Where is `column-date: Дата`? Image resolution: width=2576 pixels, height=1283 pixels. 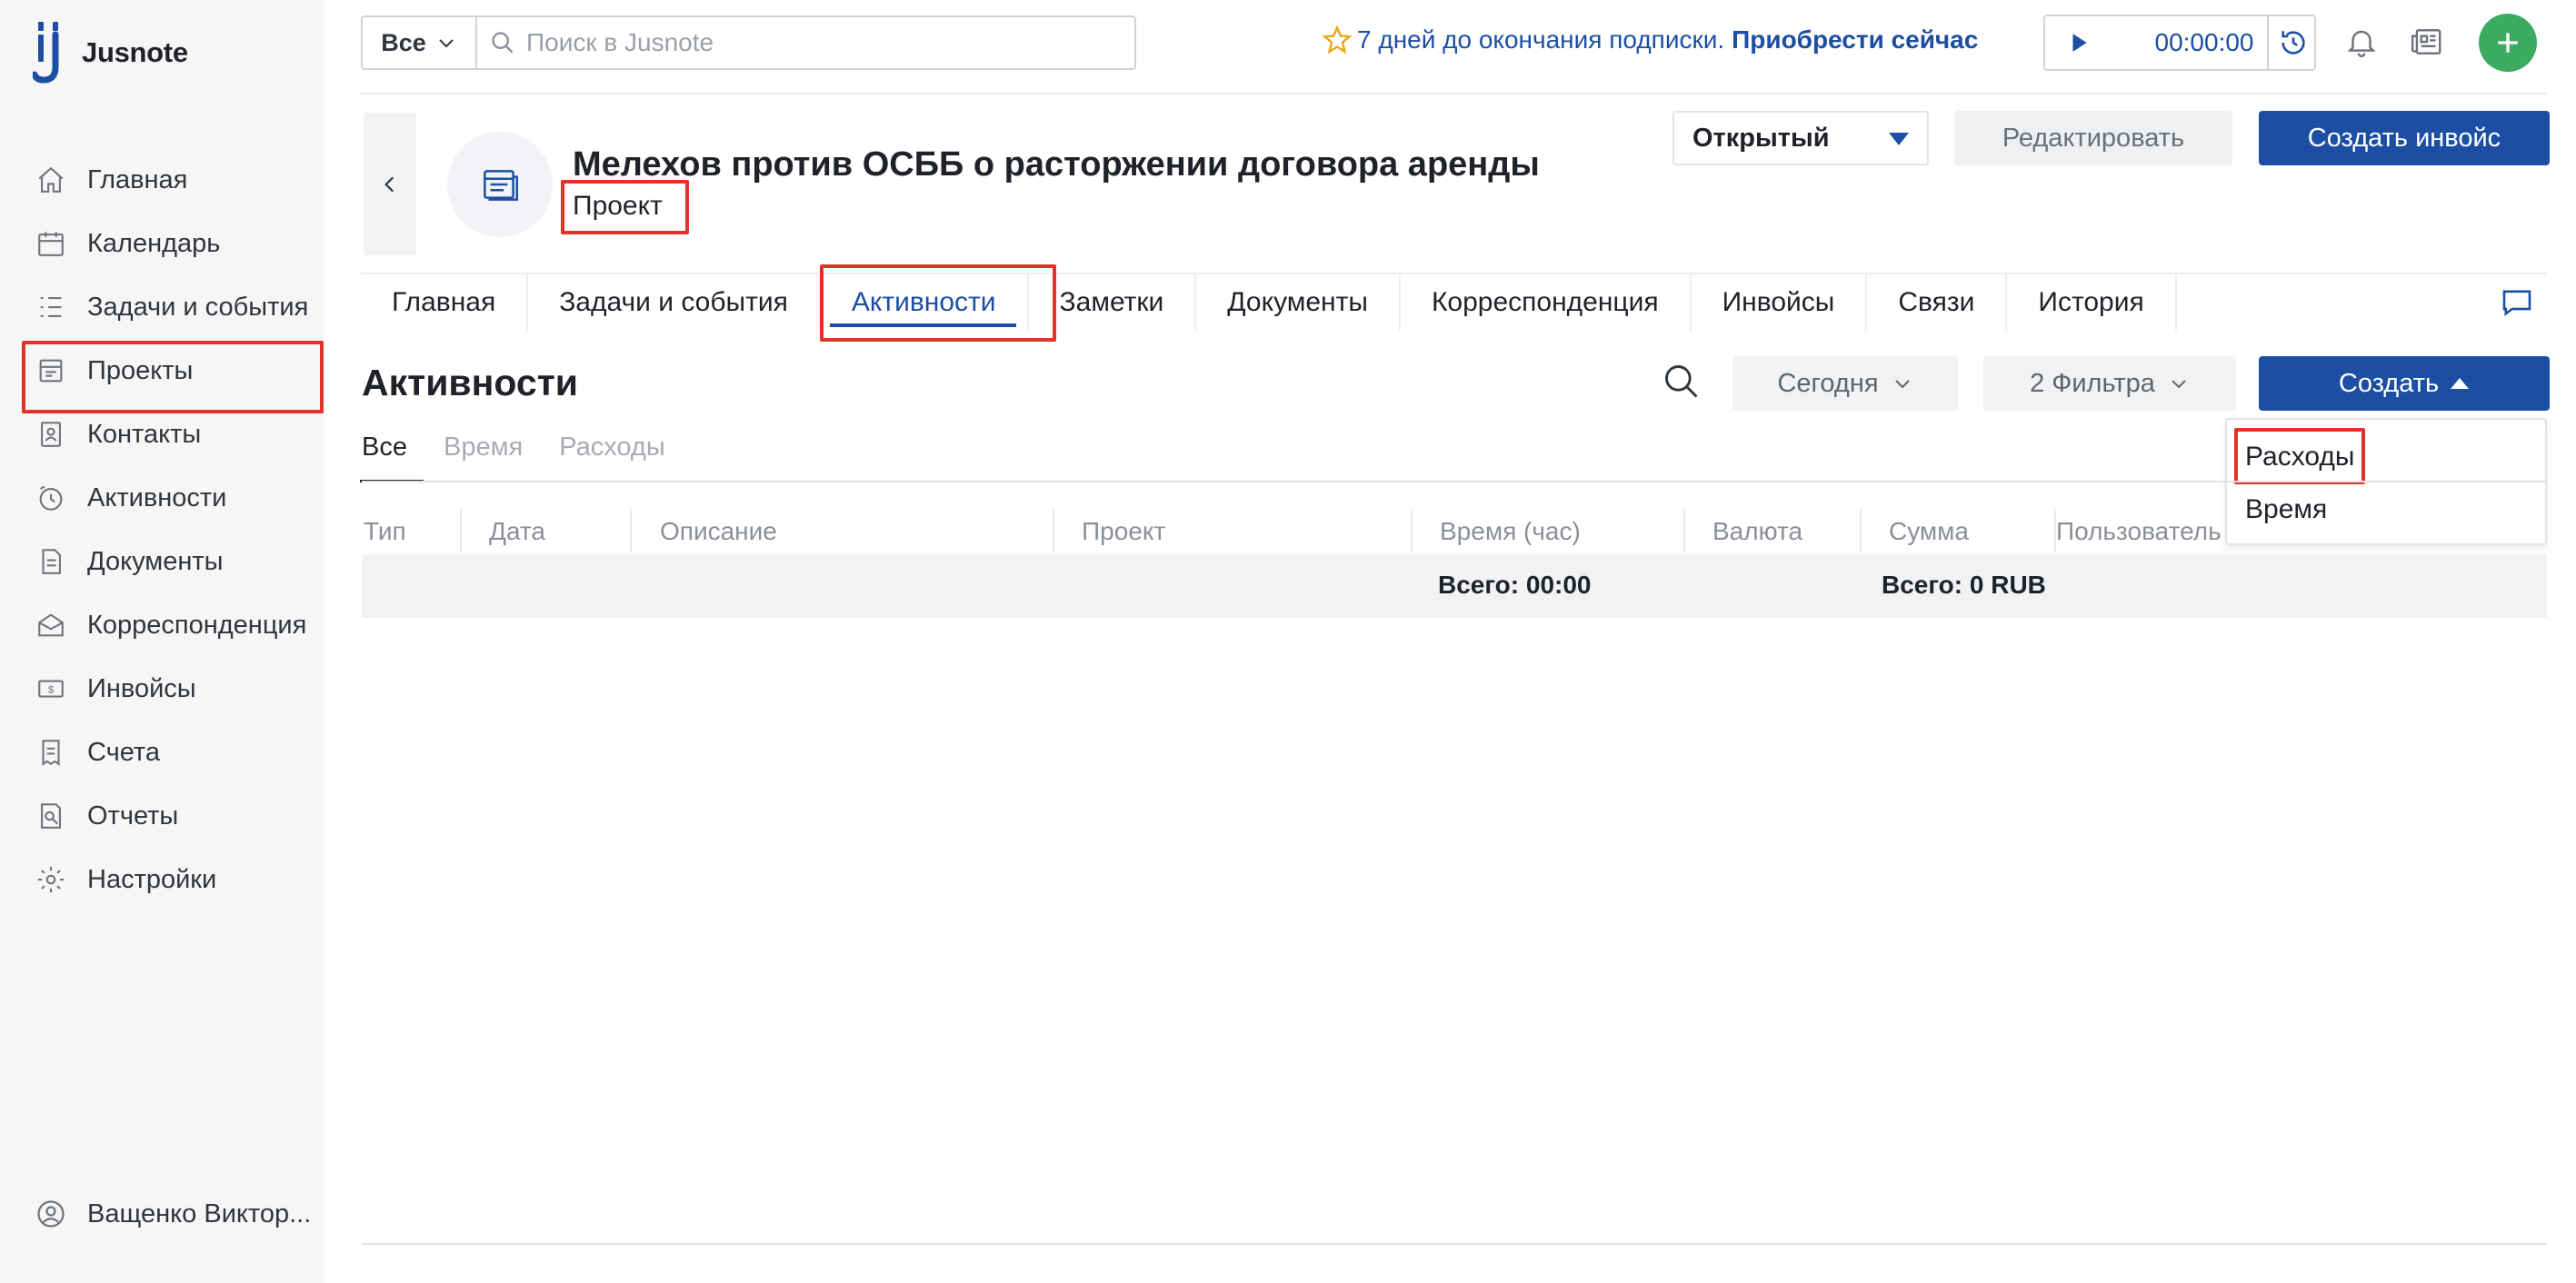 column-date: Дата is located at coordinates (517, 531).